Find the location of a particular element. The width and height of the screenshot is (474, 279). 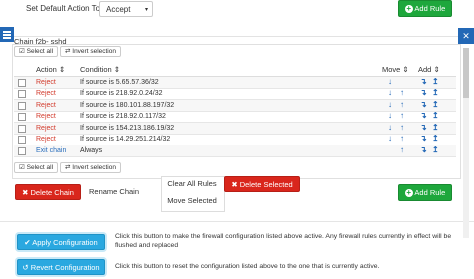

table-row: Exit chain Always ↑ ↴ ↥ is located at coordinates (235, 151).